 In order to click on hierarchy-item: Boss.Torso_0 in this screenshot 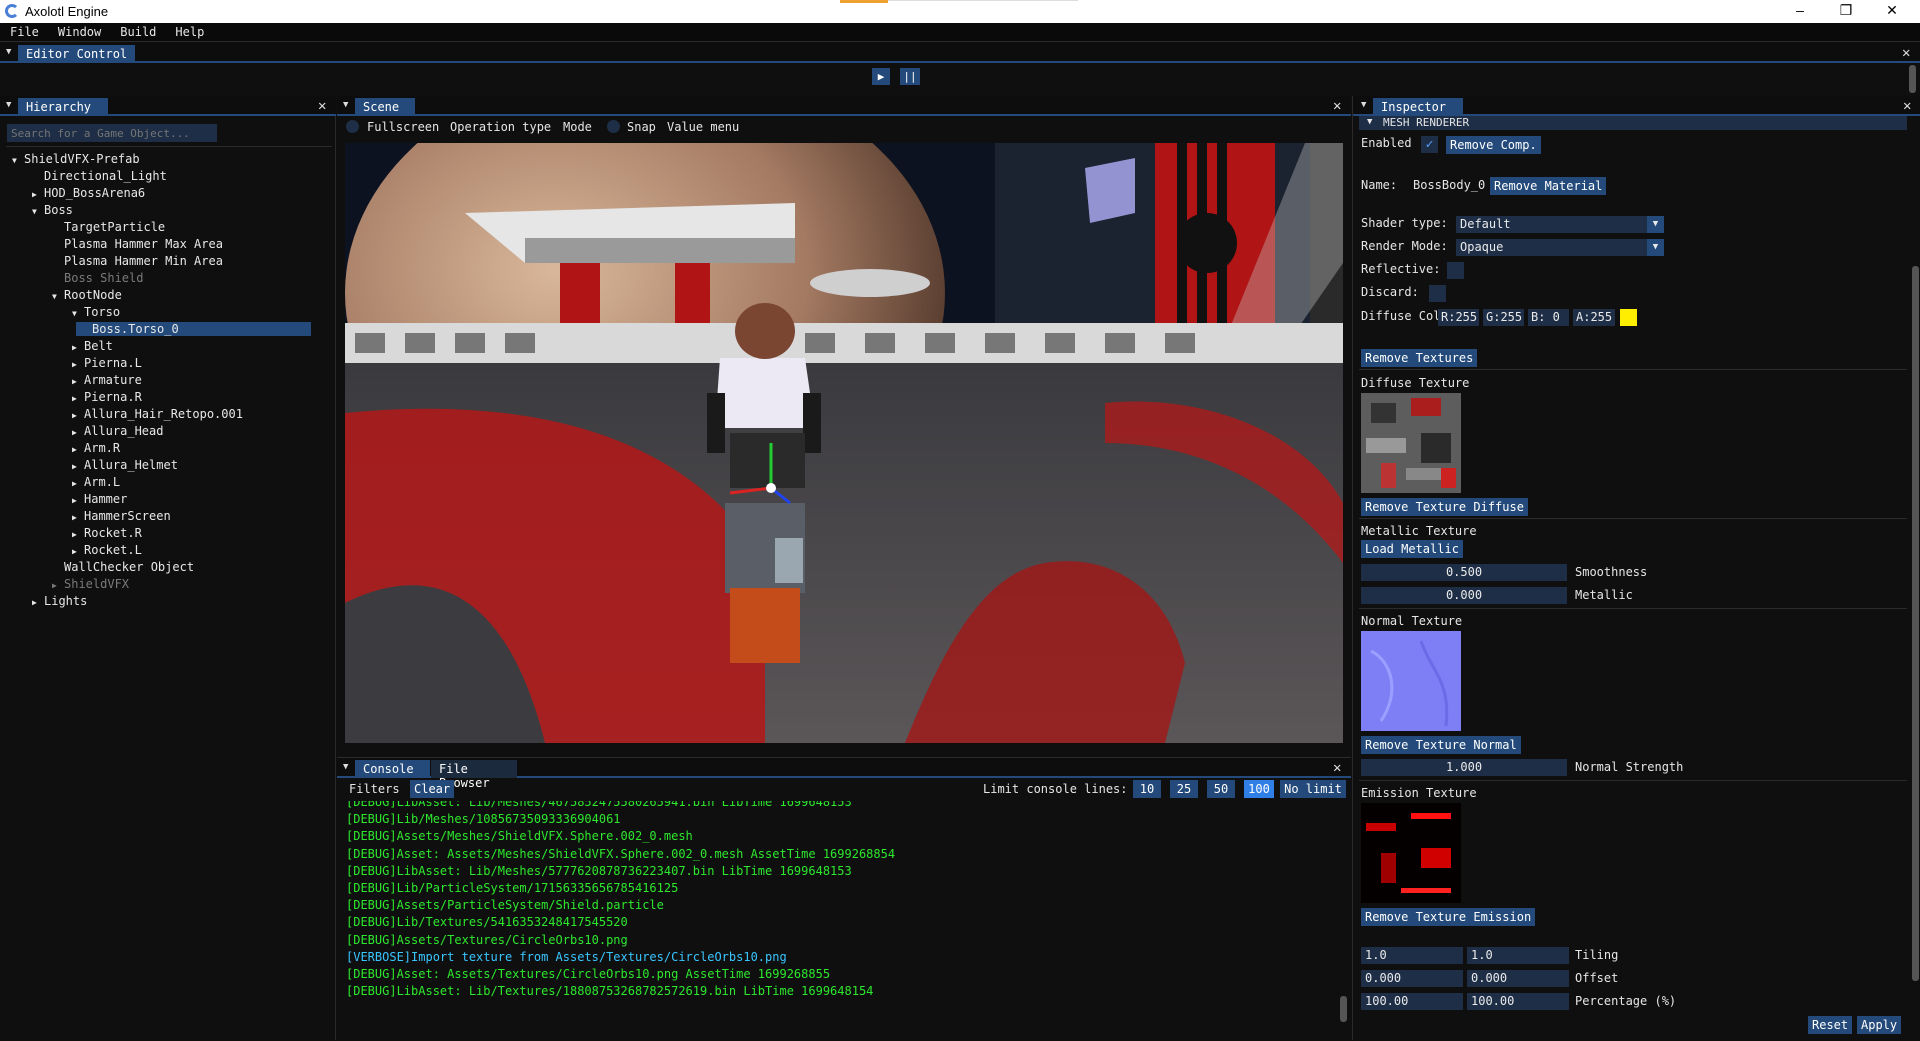, I will do `click(193, 329)`.